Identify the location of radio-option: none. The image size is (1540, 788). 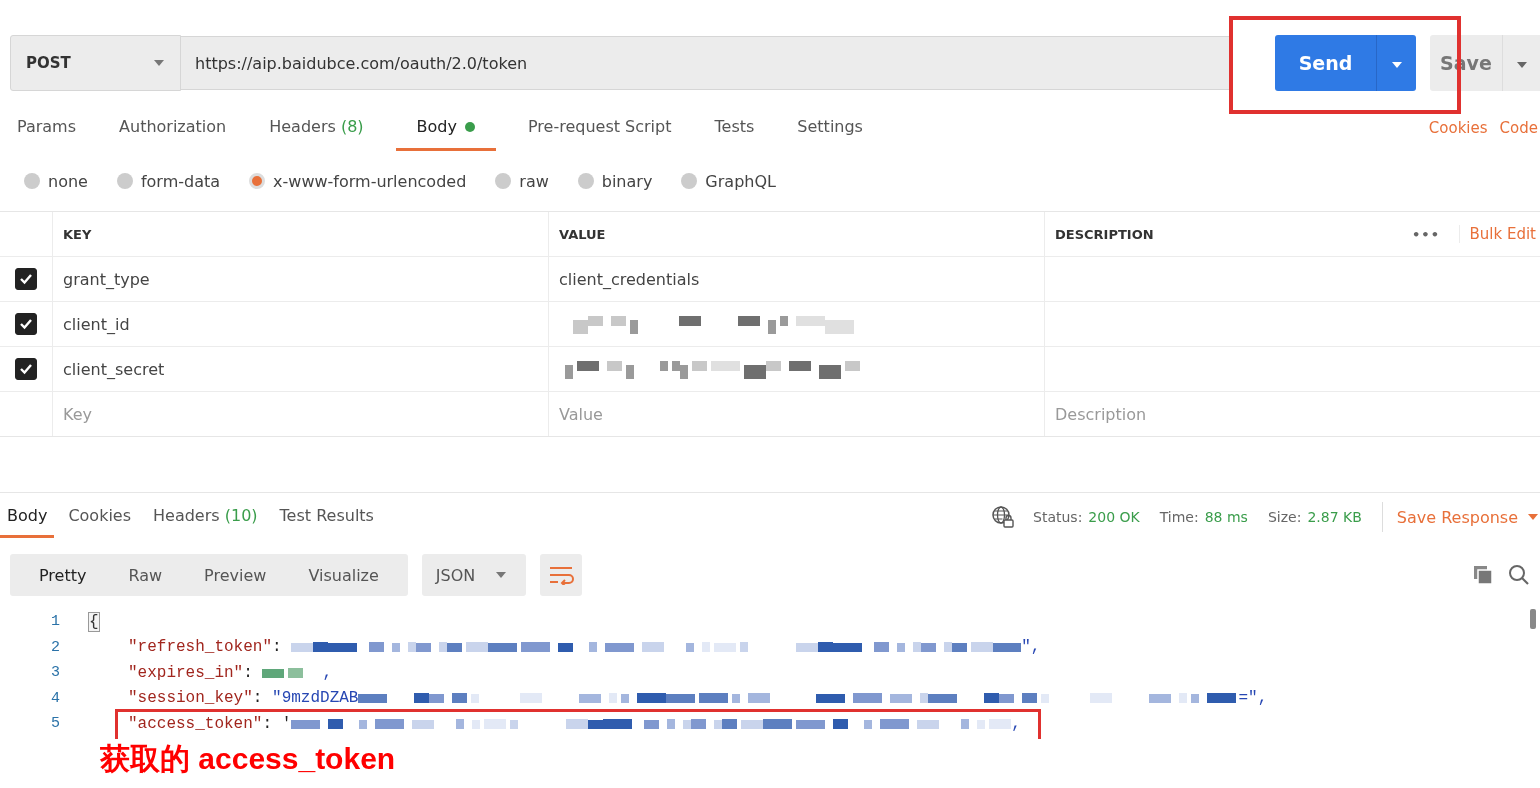
(56, 181).